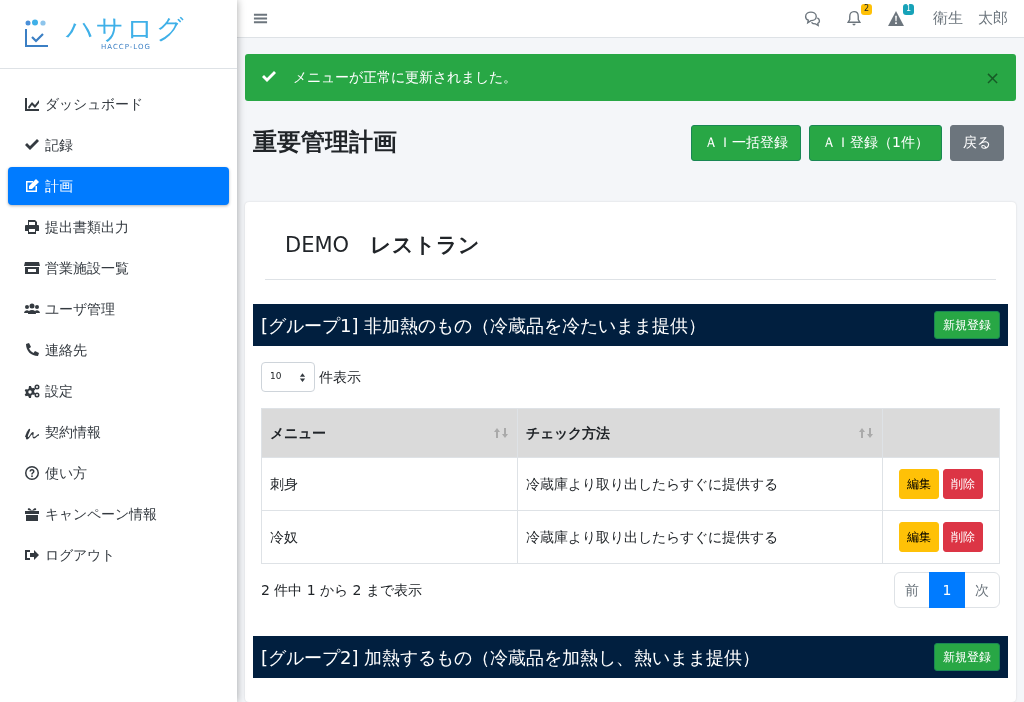 Image resolution: width=1024 pixels, height=702 pixels. I want to click on logout-icon, so click(32, 555).